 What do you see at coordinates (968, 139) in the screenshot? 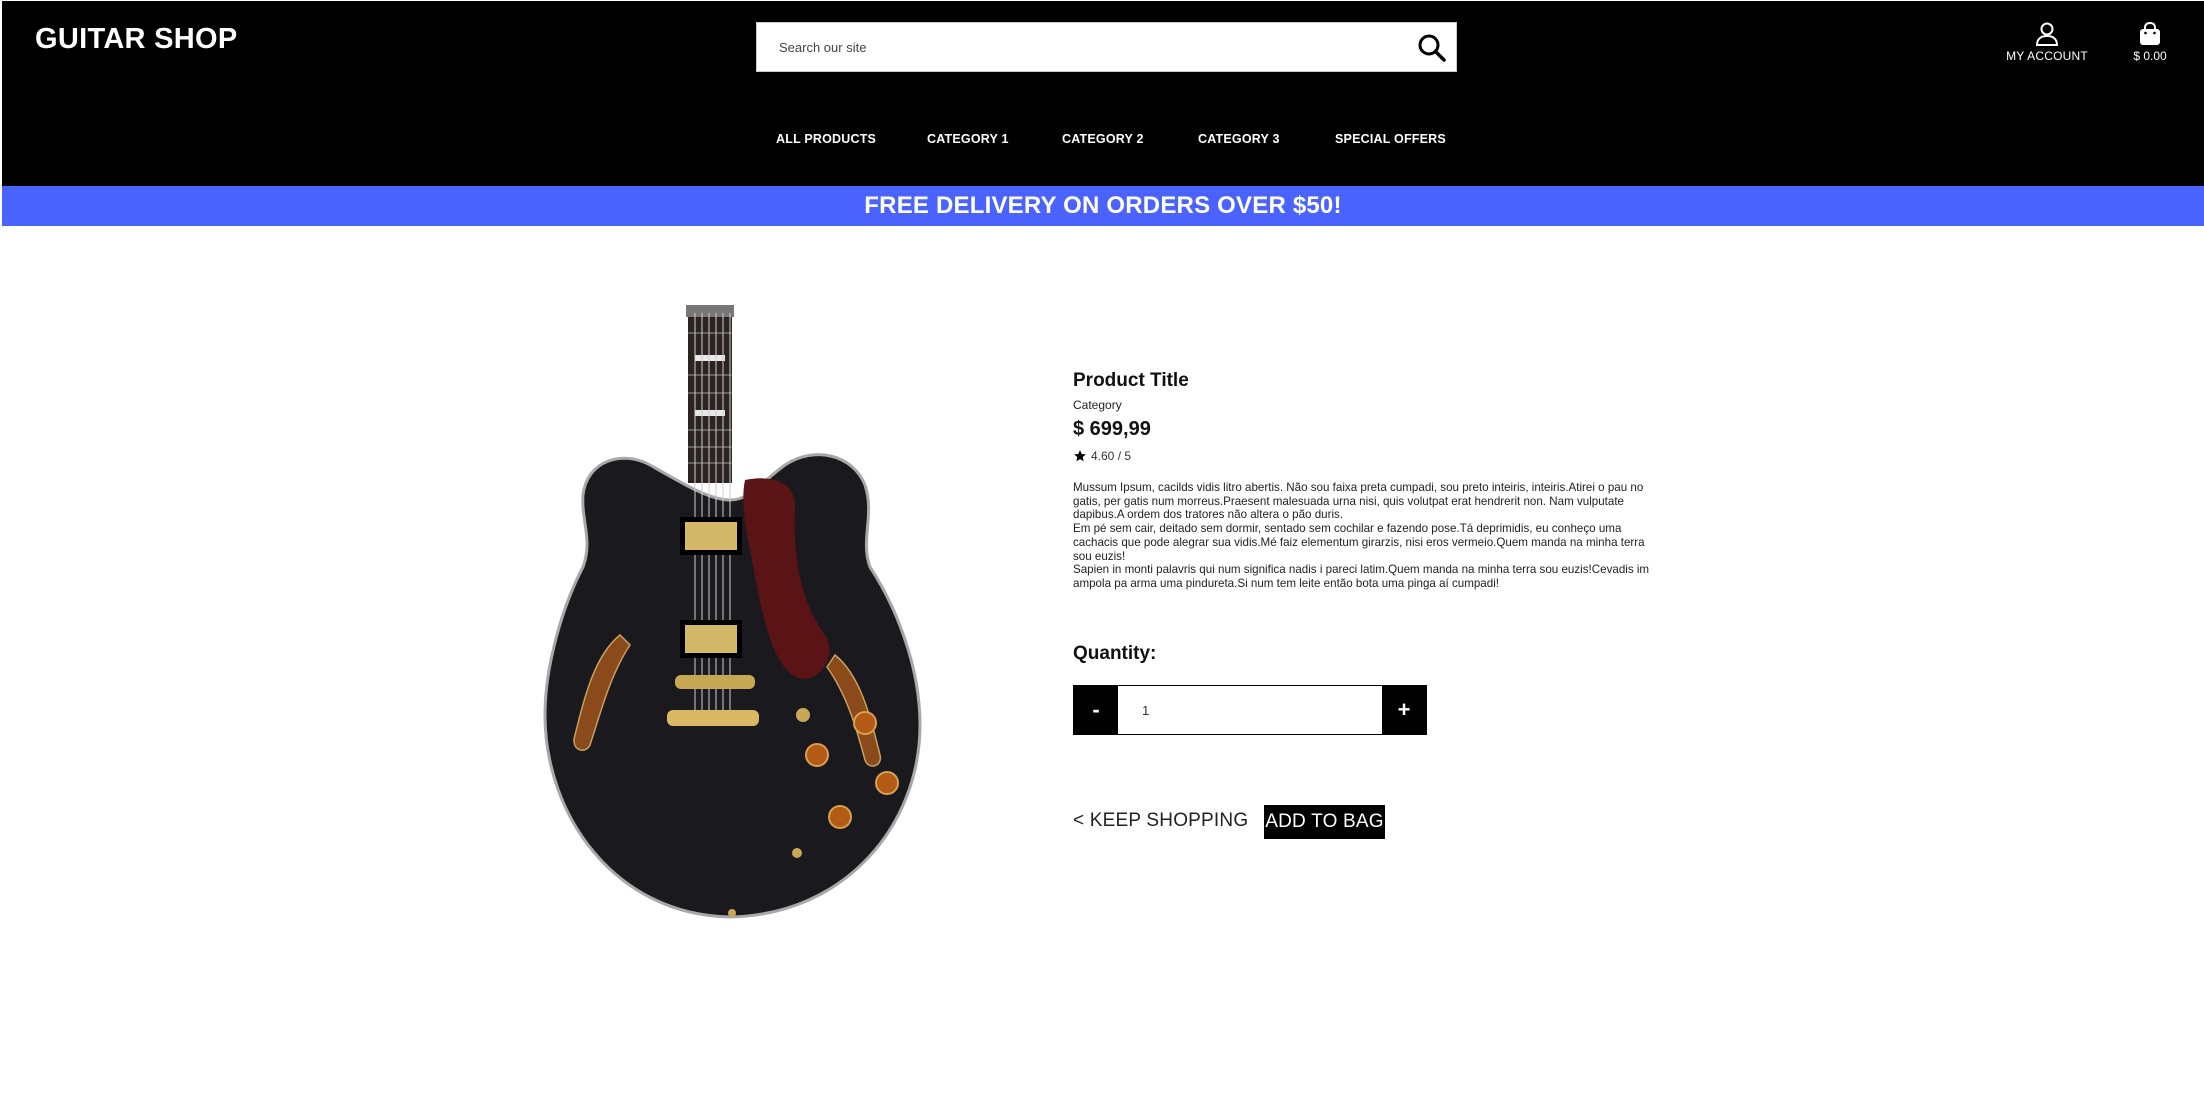
I see `nav-category-1: CATEGORY 1` at bounding box center [968, 139].